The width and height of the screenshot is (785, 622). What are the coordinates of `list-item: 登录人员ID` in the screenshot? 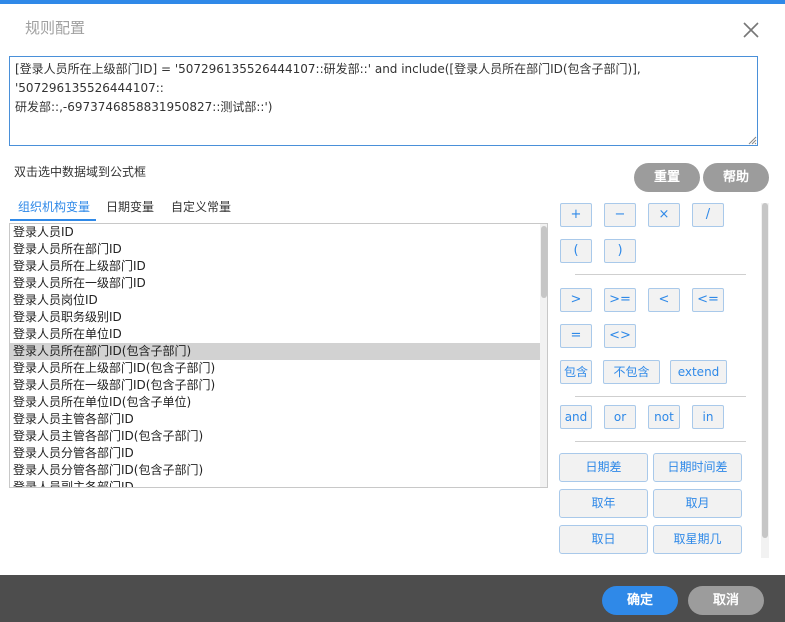 It's located at (275, 232).